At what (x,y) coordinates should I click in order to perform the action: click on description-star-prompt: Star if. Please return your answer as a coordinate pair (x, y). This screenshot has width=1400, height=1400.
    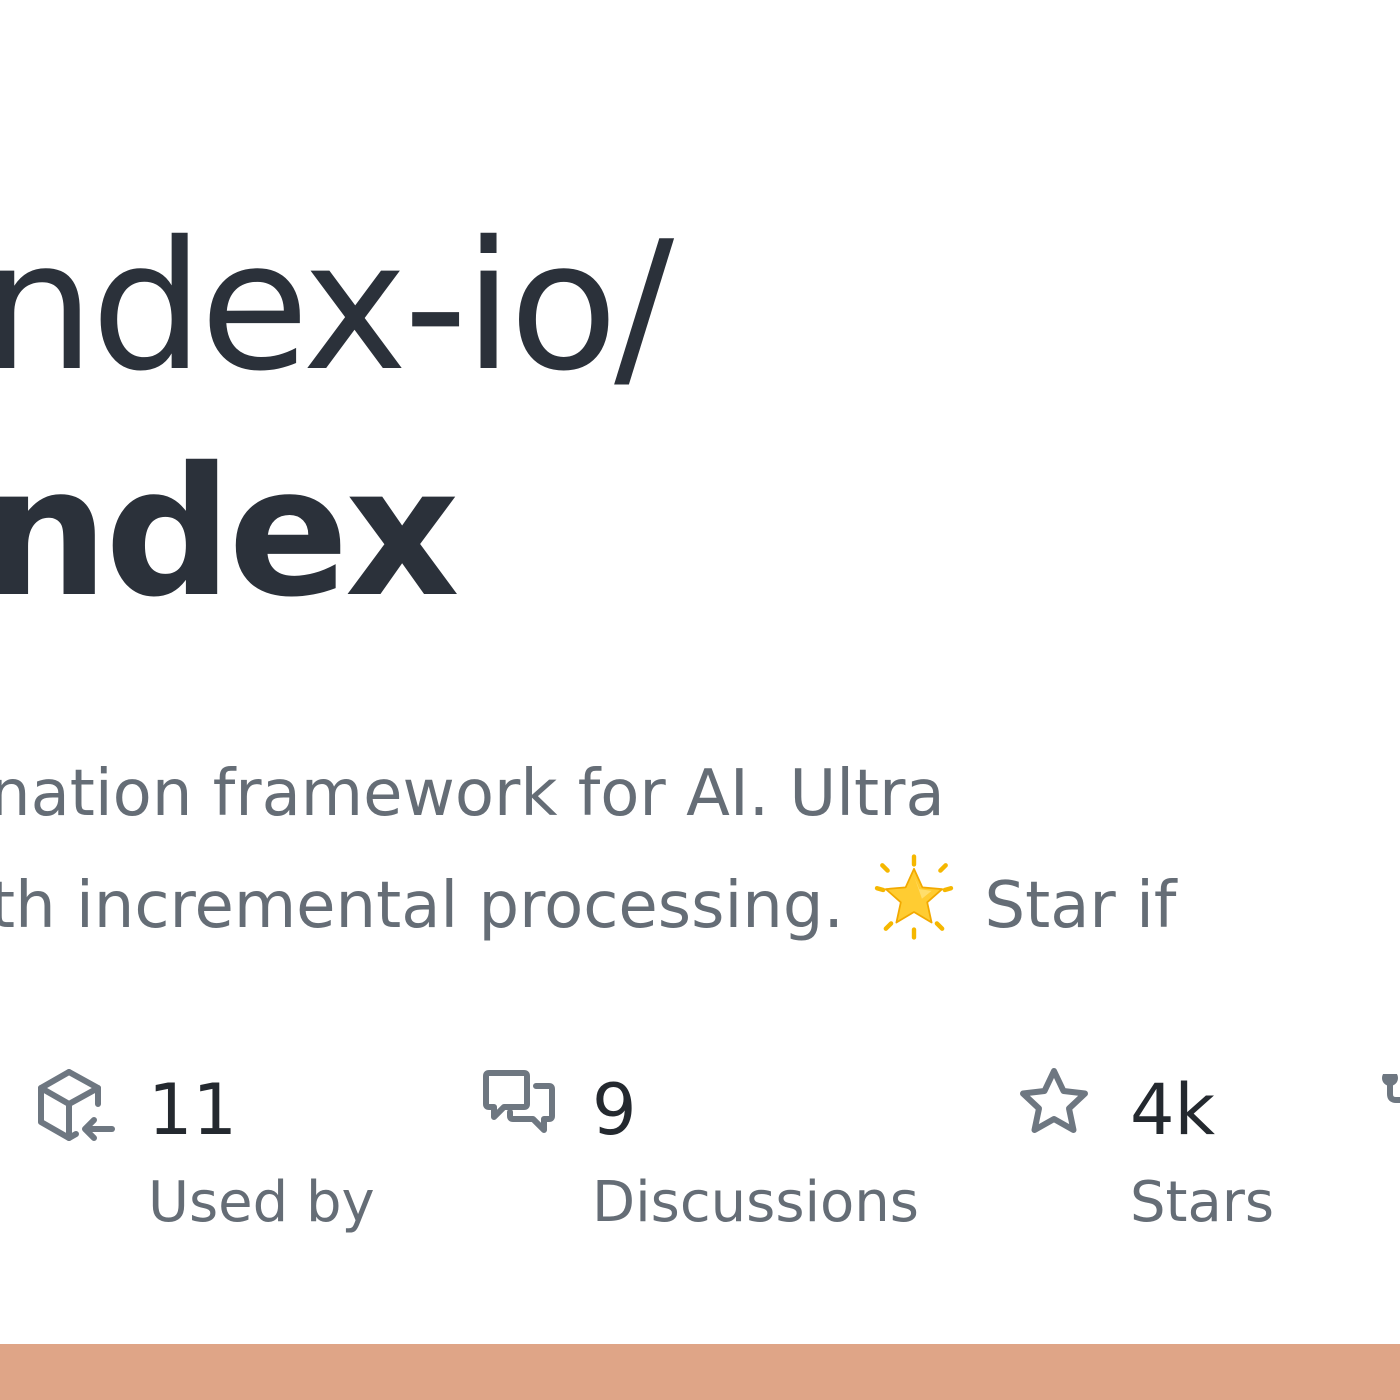
    Looking at the image, I should click on (1080, 906).